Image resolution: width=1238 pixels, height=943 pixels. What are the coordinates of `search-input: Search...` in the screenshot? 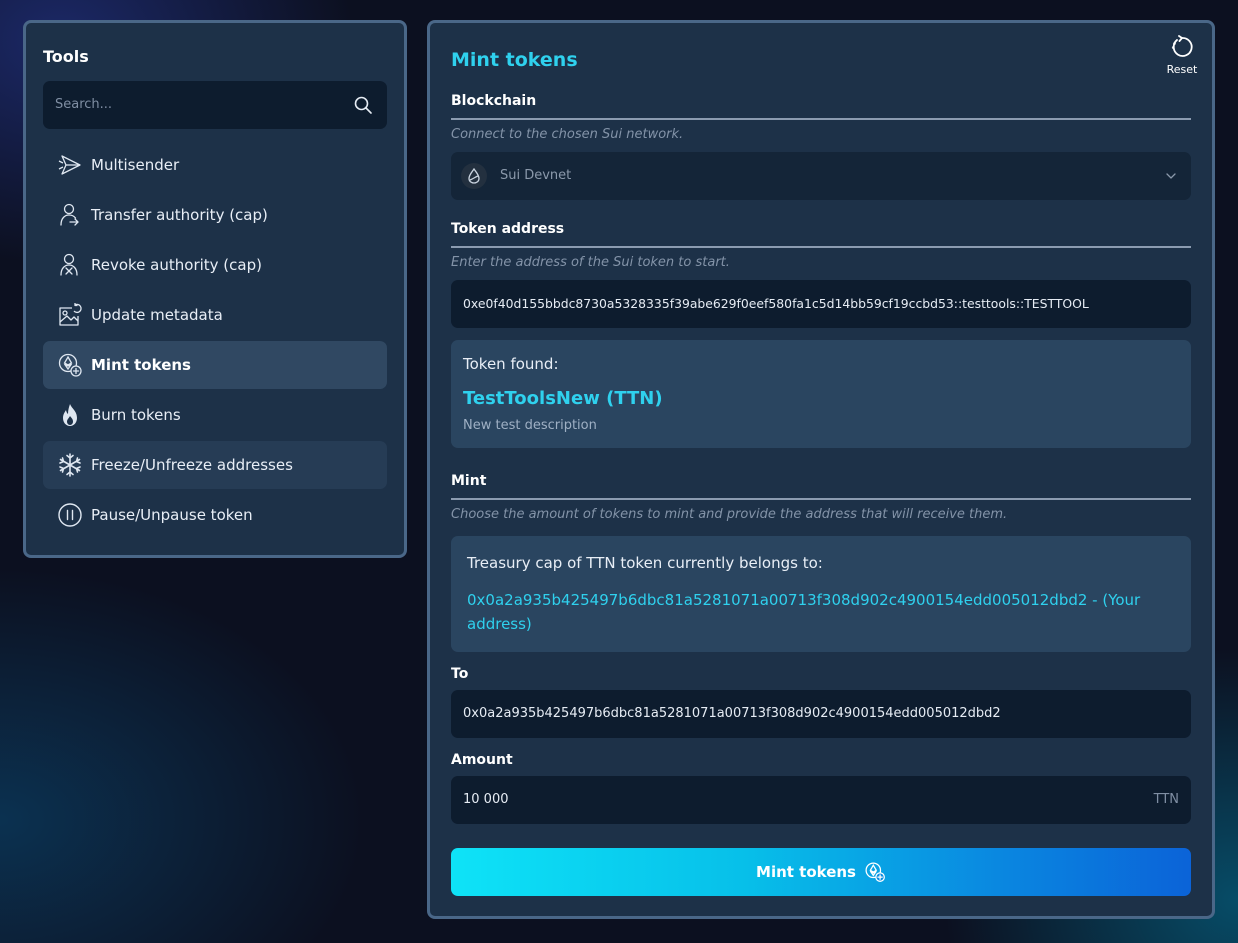 It's located at (215, 105).